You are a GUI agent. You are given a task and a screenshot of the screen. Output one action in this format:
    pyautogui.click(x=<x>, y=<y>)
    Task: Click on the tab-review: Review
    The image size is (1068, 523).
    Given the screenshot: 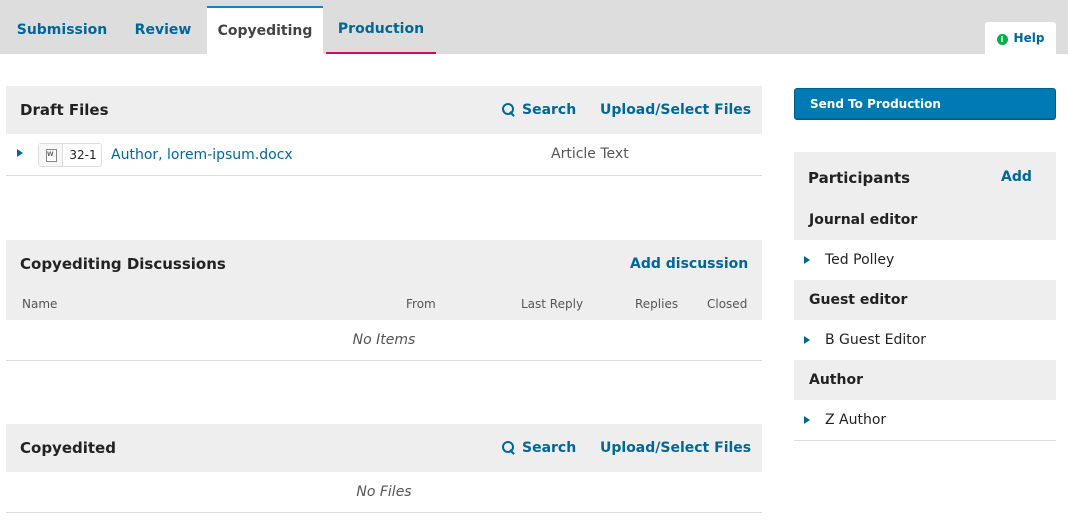 What is the action you would take?
    pyautogui.click(x=163, y=30)
    